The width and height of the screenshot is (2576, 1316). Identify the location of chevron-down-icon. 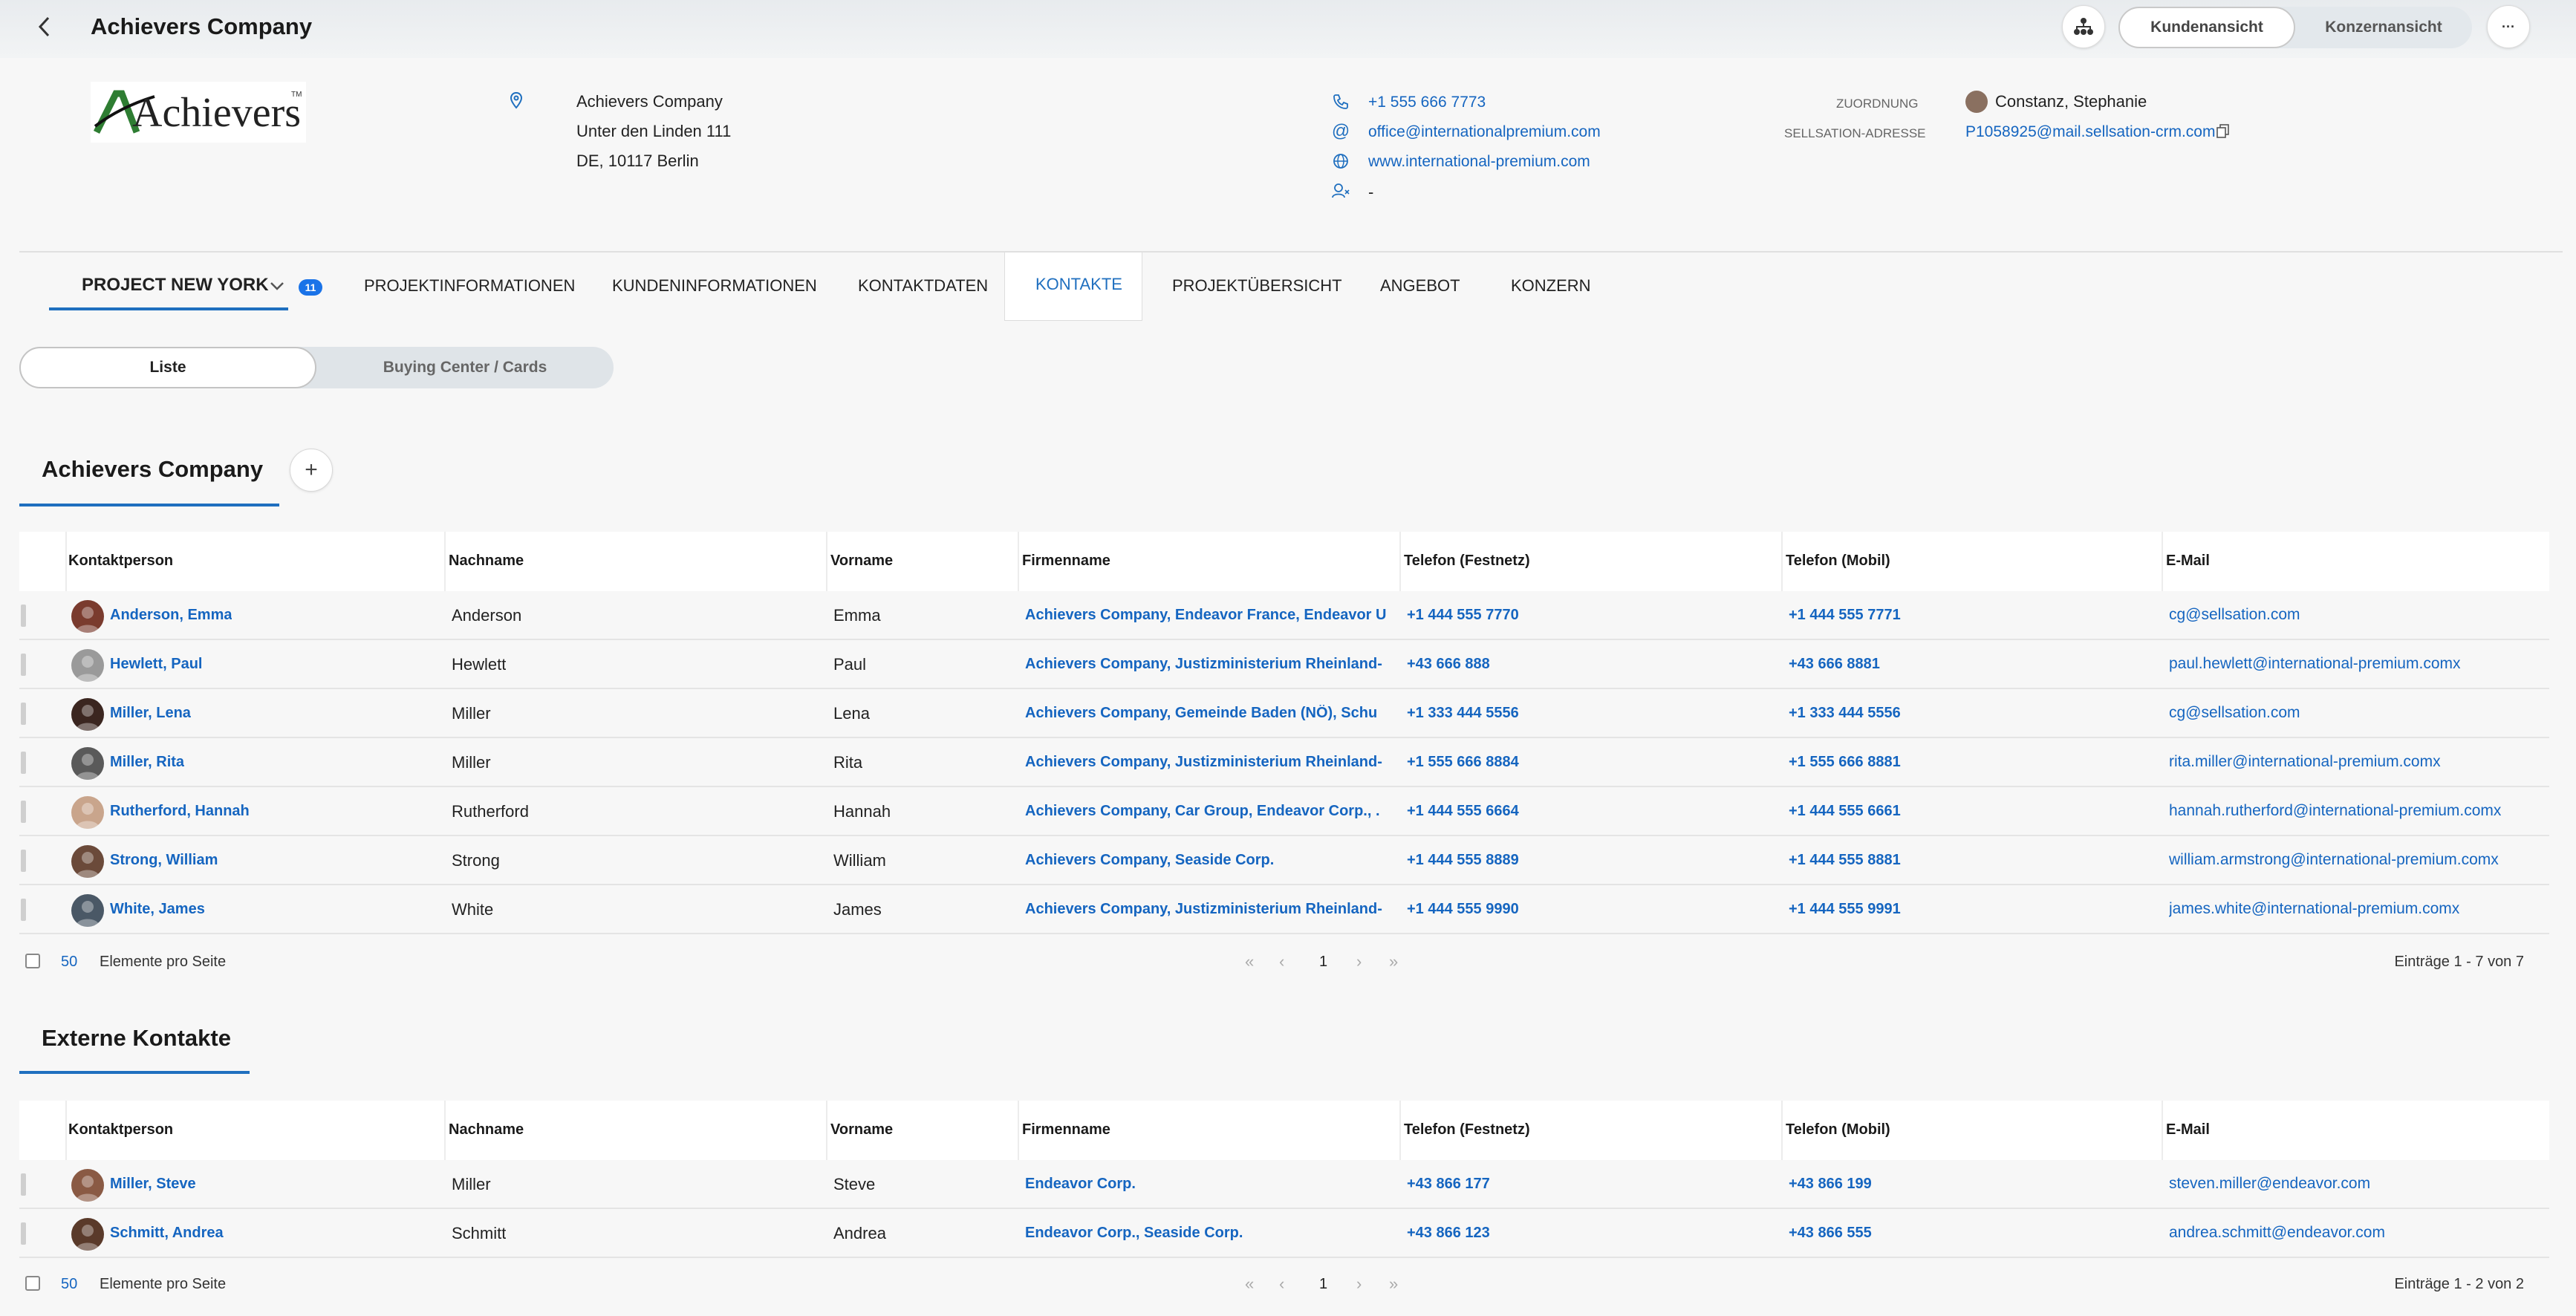
(277, 286).